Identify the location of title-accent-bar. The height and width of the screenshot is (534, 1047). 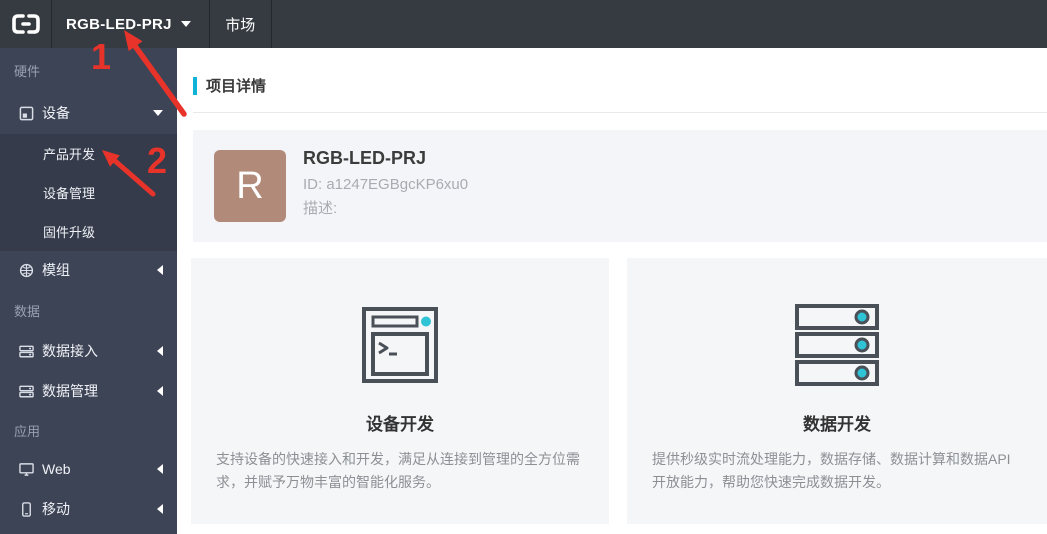
(195, 85).